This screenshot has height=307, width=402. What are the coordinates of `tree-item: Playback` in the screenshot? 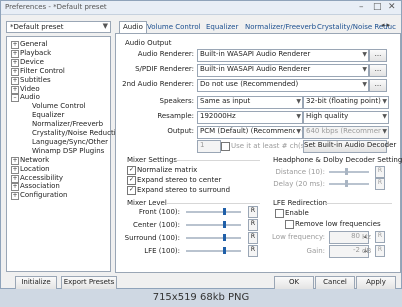 It's located at (35, 53).